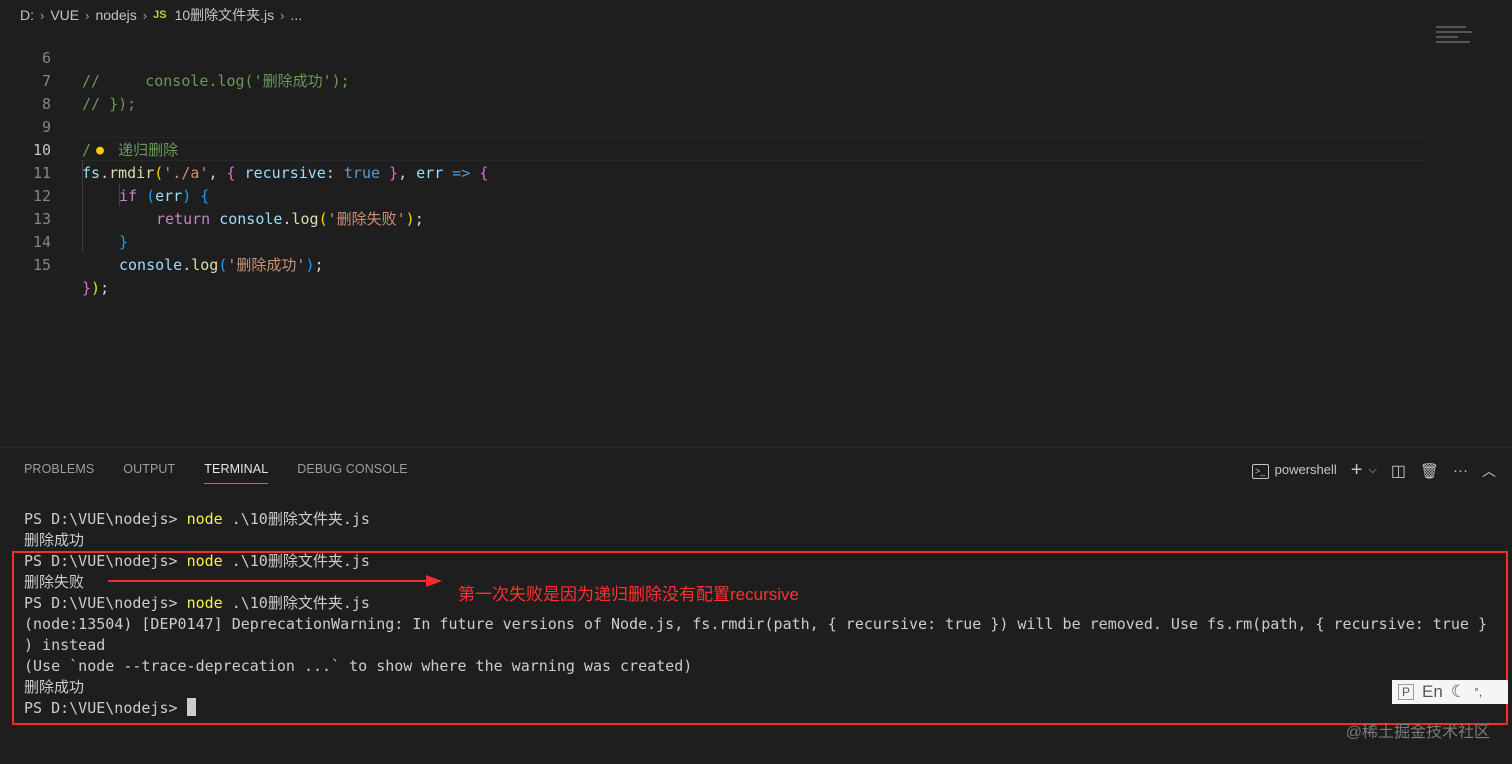 Image resolution: width=1512 pixels, height=764 pixels. I want to click on watermark: @稀土掘金技术社区, so click(1417, 732).